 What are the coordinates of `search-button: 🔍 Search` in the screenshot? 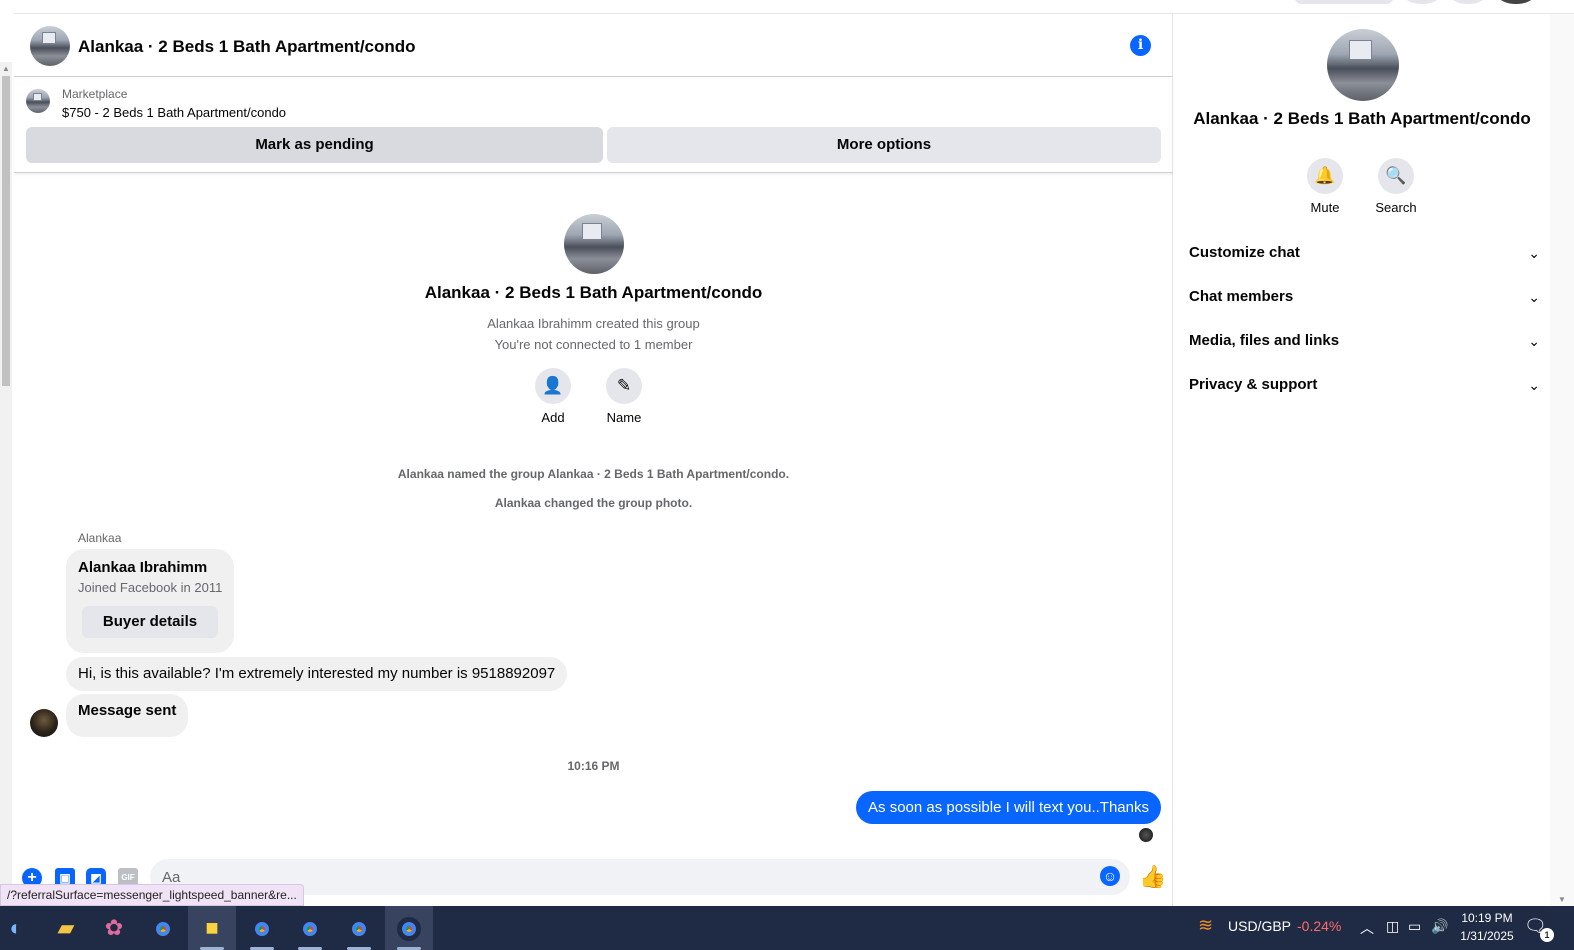 It's located at (1396, 186).